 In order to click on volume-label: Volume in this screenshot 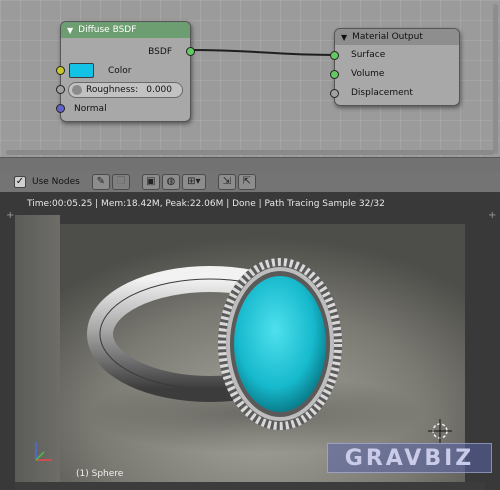, I will do `click(368, 74)`.